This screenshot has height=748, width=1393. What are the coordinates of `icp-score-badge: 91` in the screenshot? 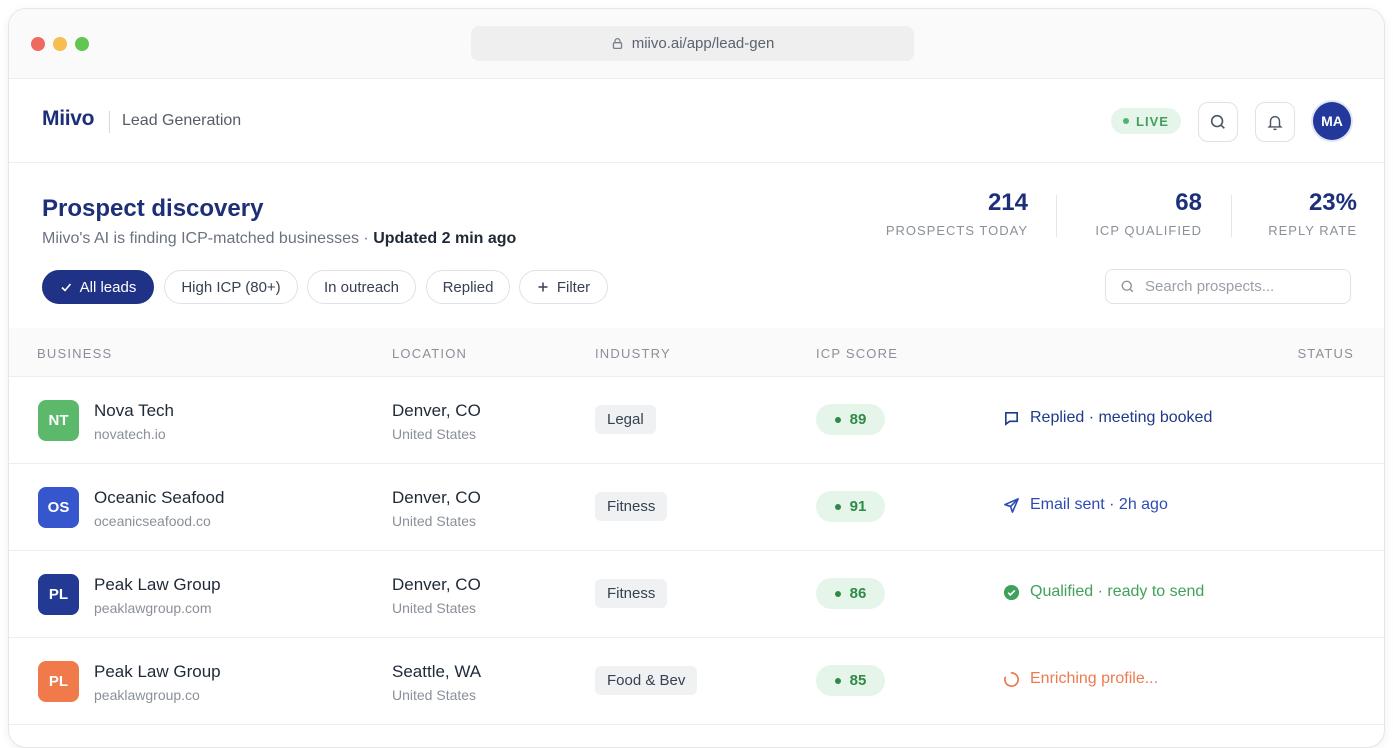 It's located at (850, 506).